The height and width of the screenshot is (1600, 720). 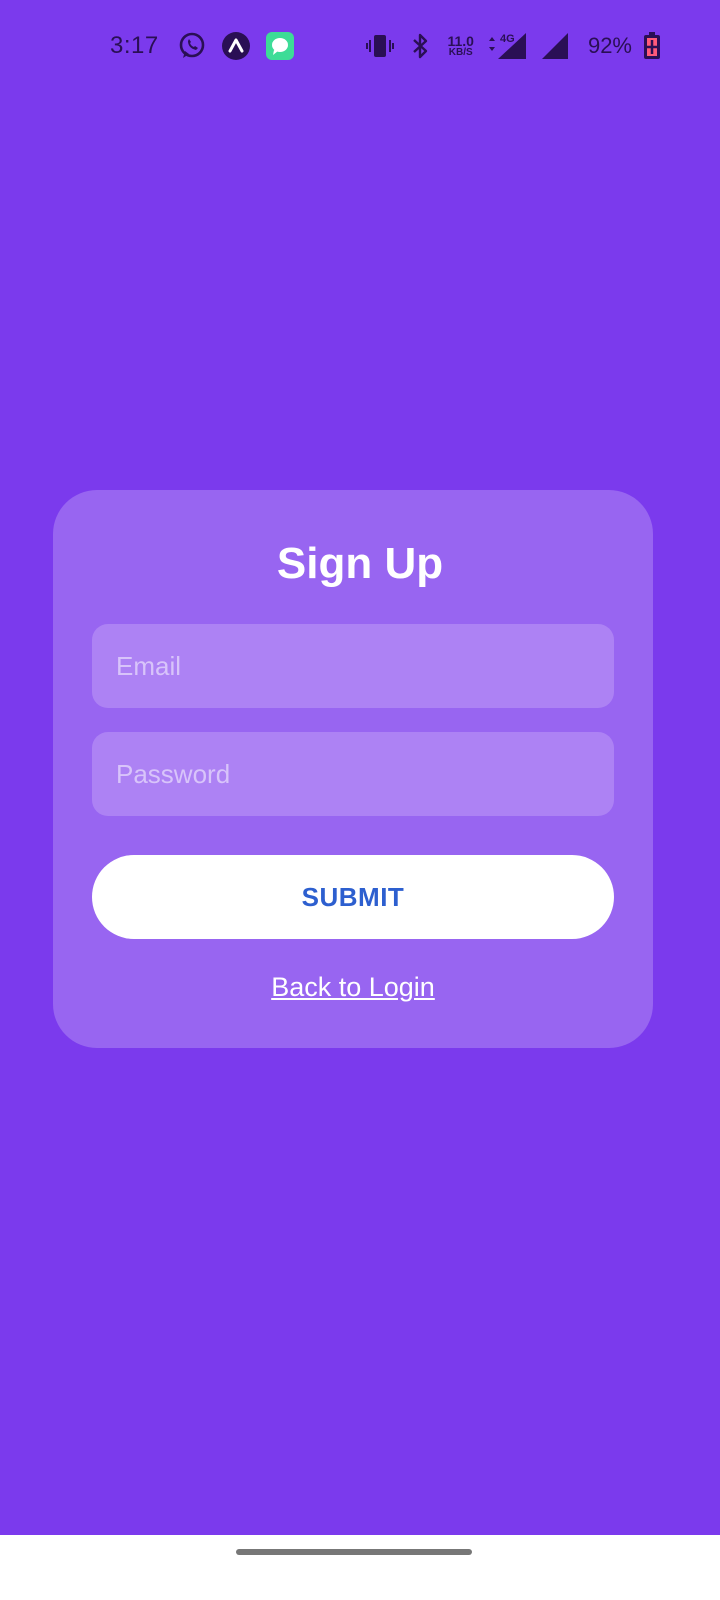 I want to click on network-speed: 11.0 KB/S, so click(x=460, y=46).